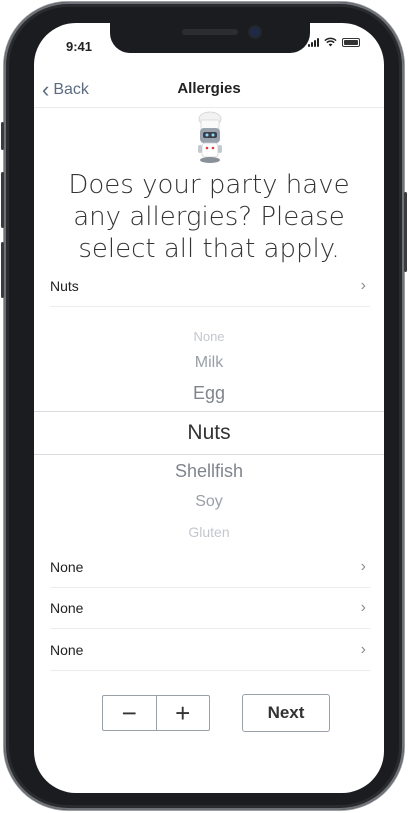  I want to click on chef-robot-icon, so click(210, 137).